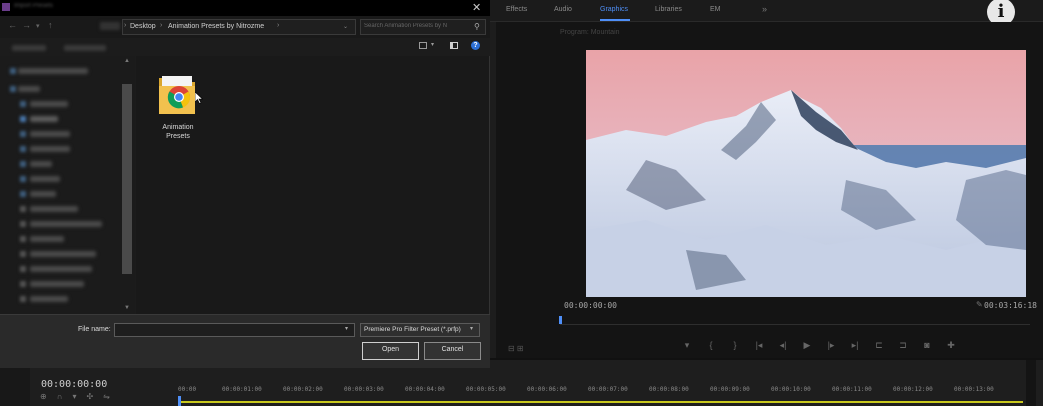 This screenshot has width=1043, height=406. I want to click on nav-item-drive-h, so click(57, 284).